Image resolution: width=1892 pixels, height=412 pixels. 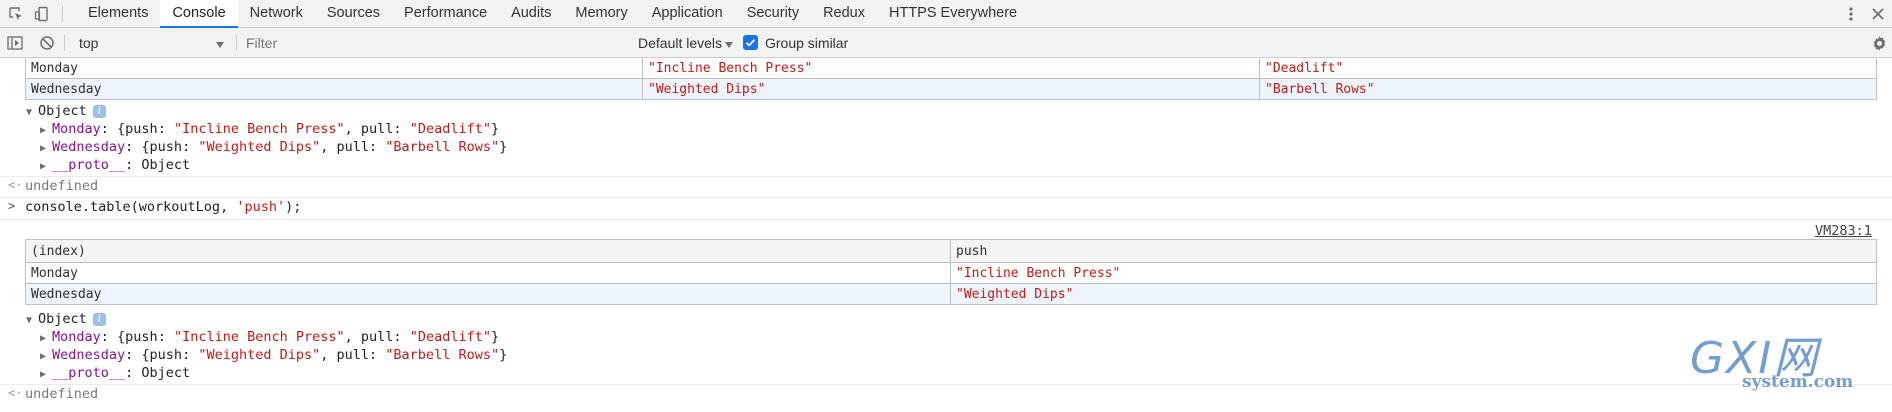 What do you see at coordinates (441, 43) in the screenshot?
I see `filter-input` at bounding box center [441, 43].